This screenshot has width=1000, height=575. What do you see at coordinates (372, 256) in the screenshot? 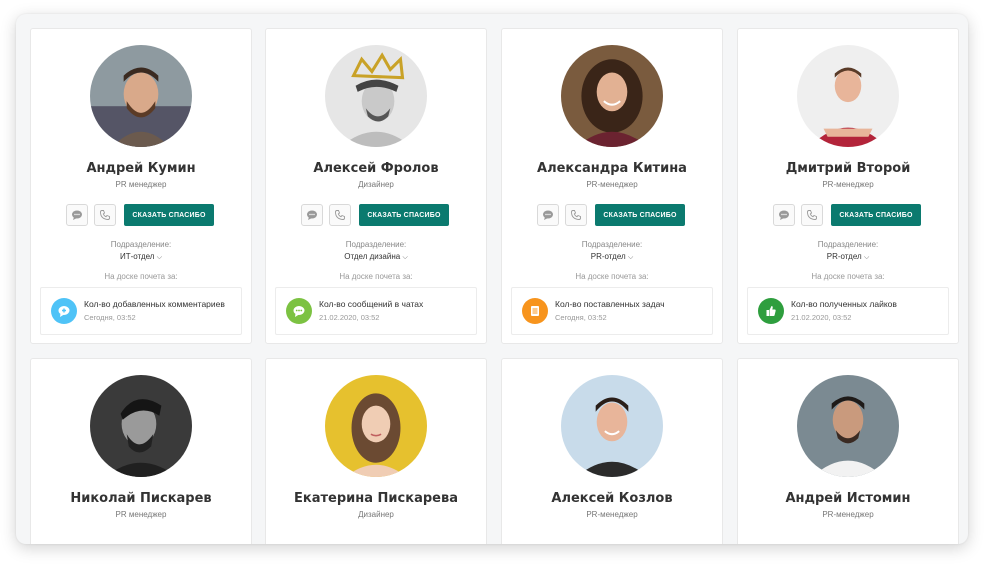
I see `department-value: Отдел дизайна` at bounding box center [372, 256].